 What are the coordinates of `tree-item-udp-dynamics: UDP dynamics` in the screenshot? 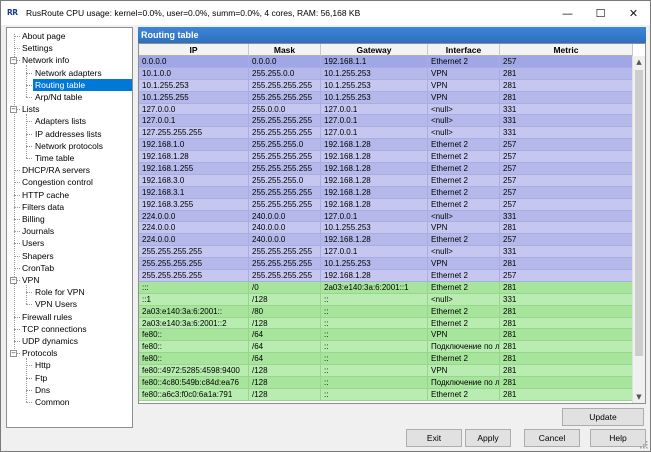 It's located at (50, 341).